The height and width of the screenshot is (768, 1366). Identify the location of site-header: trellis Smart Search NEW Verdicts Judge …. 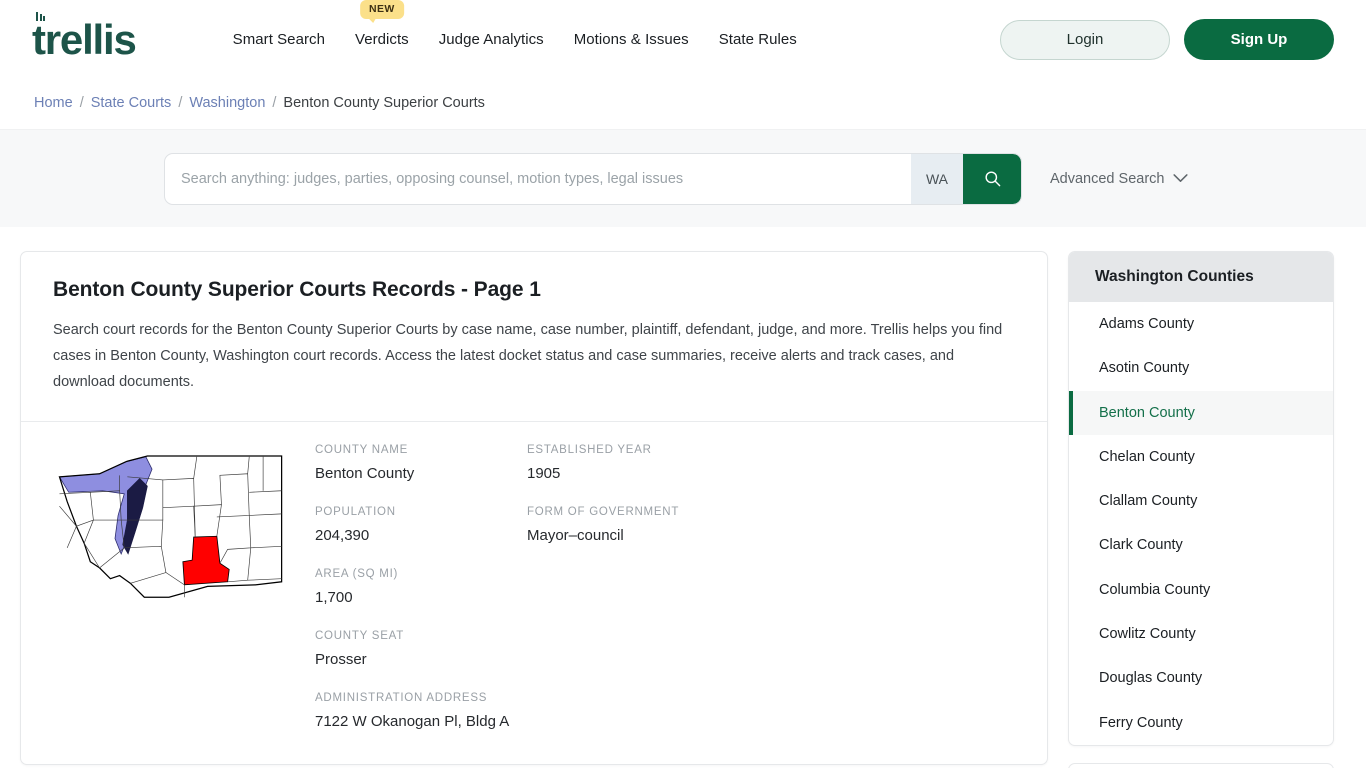
(683, 39).